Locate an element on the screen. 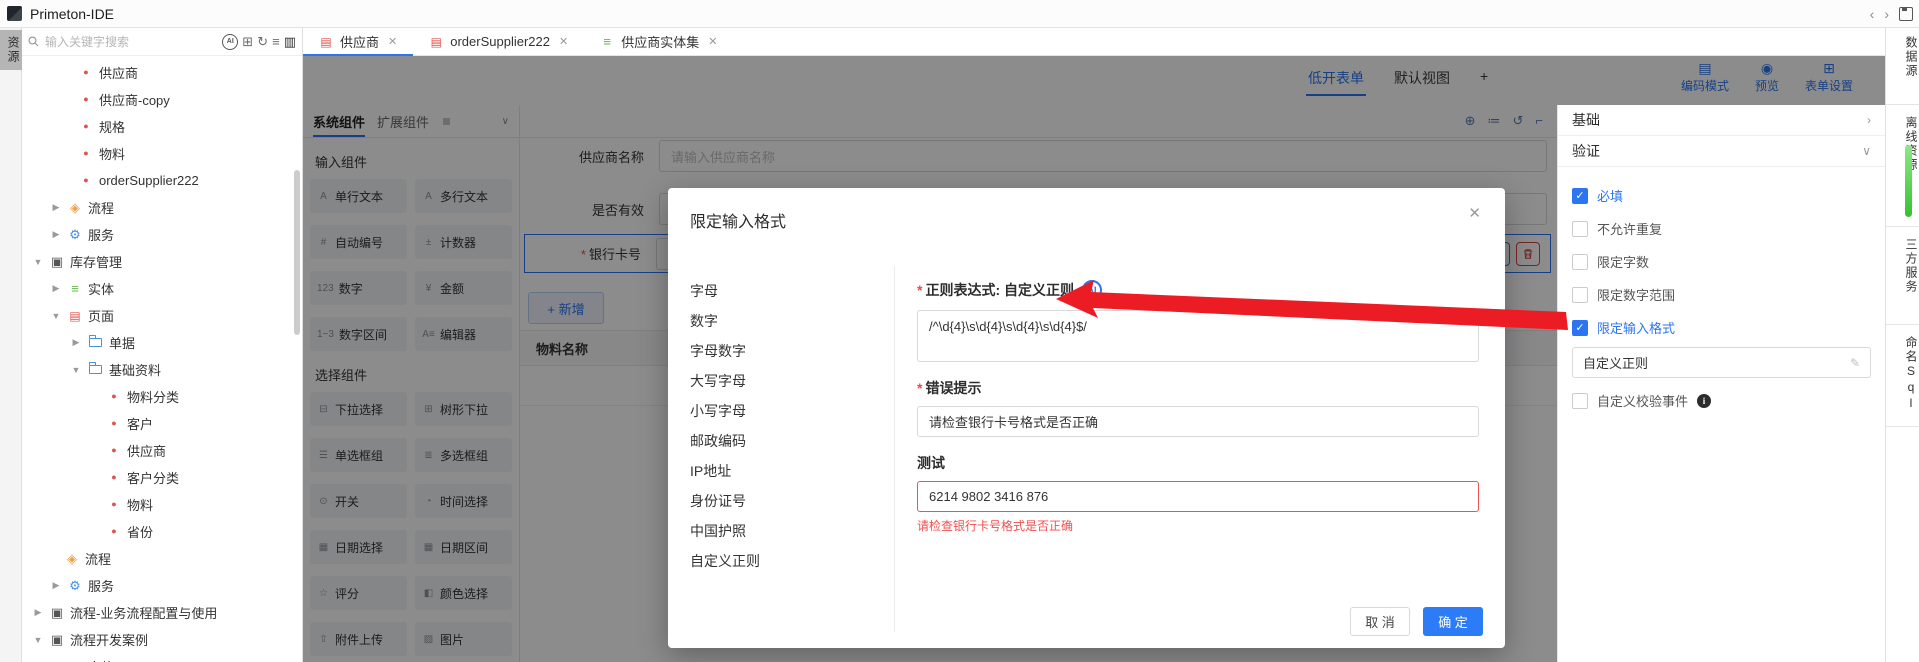  tree-item: ▶ 单据 is located at coordinates (162, 342).